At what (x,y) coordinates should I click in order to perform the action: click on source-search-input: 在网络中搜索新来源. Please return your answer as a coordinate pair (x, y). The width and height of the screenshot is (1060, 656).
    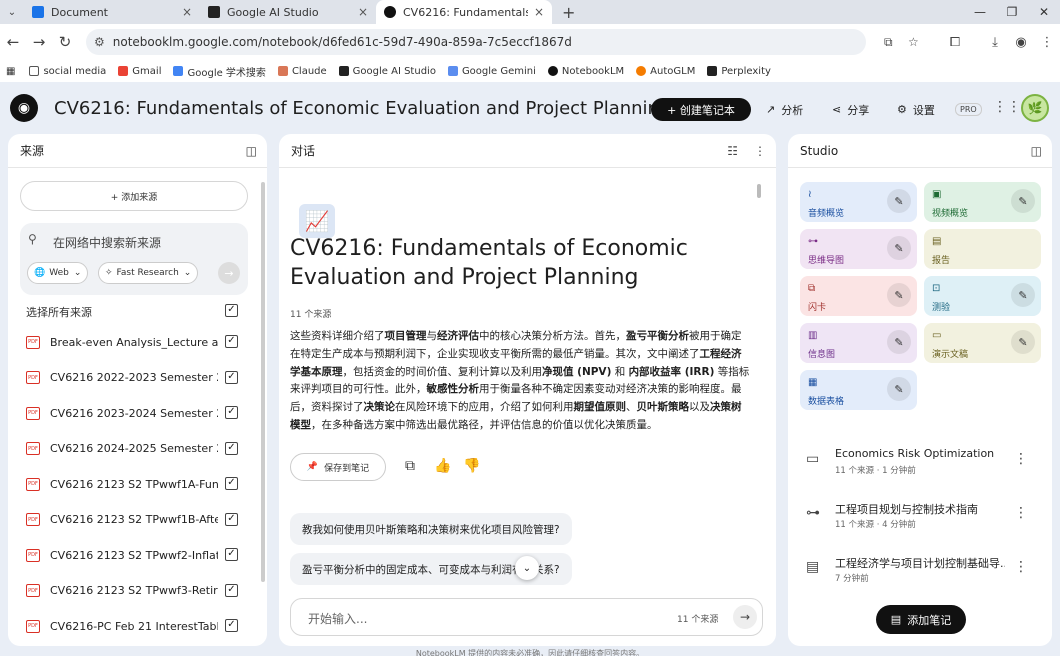
    Looking at the image, I should click on (107, 242).